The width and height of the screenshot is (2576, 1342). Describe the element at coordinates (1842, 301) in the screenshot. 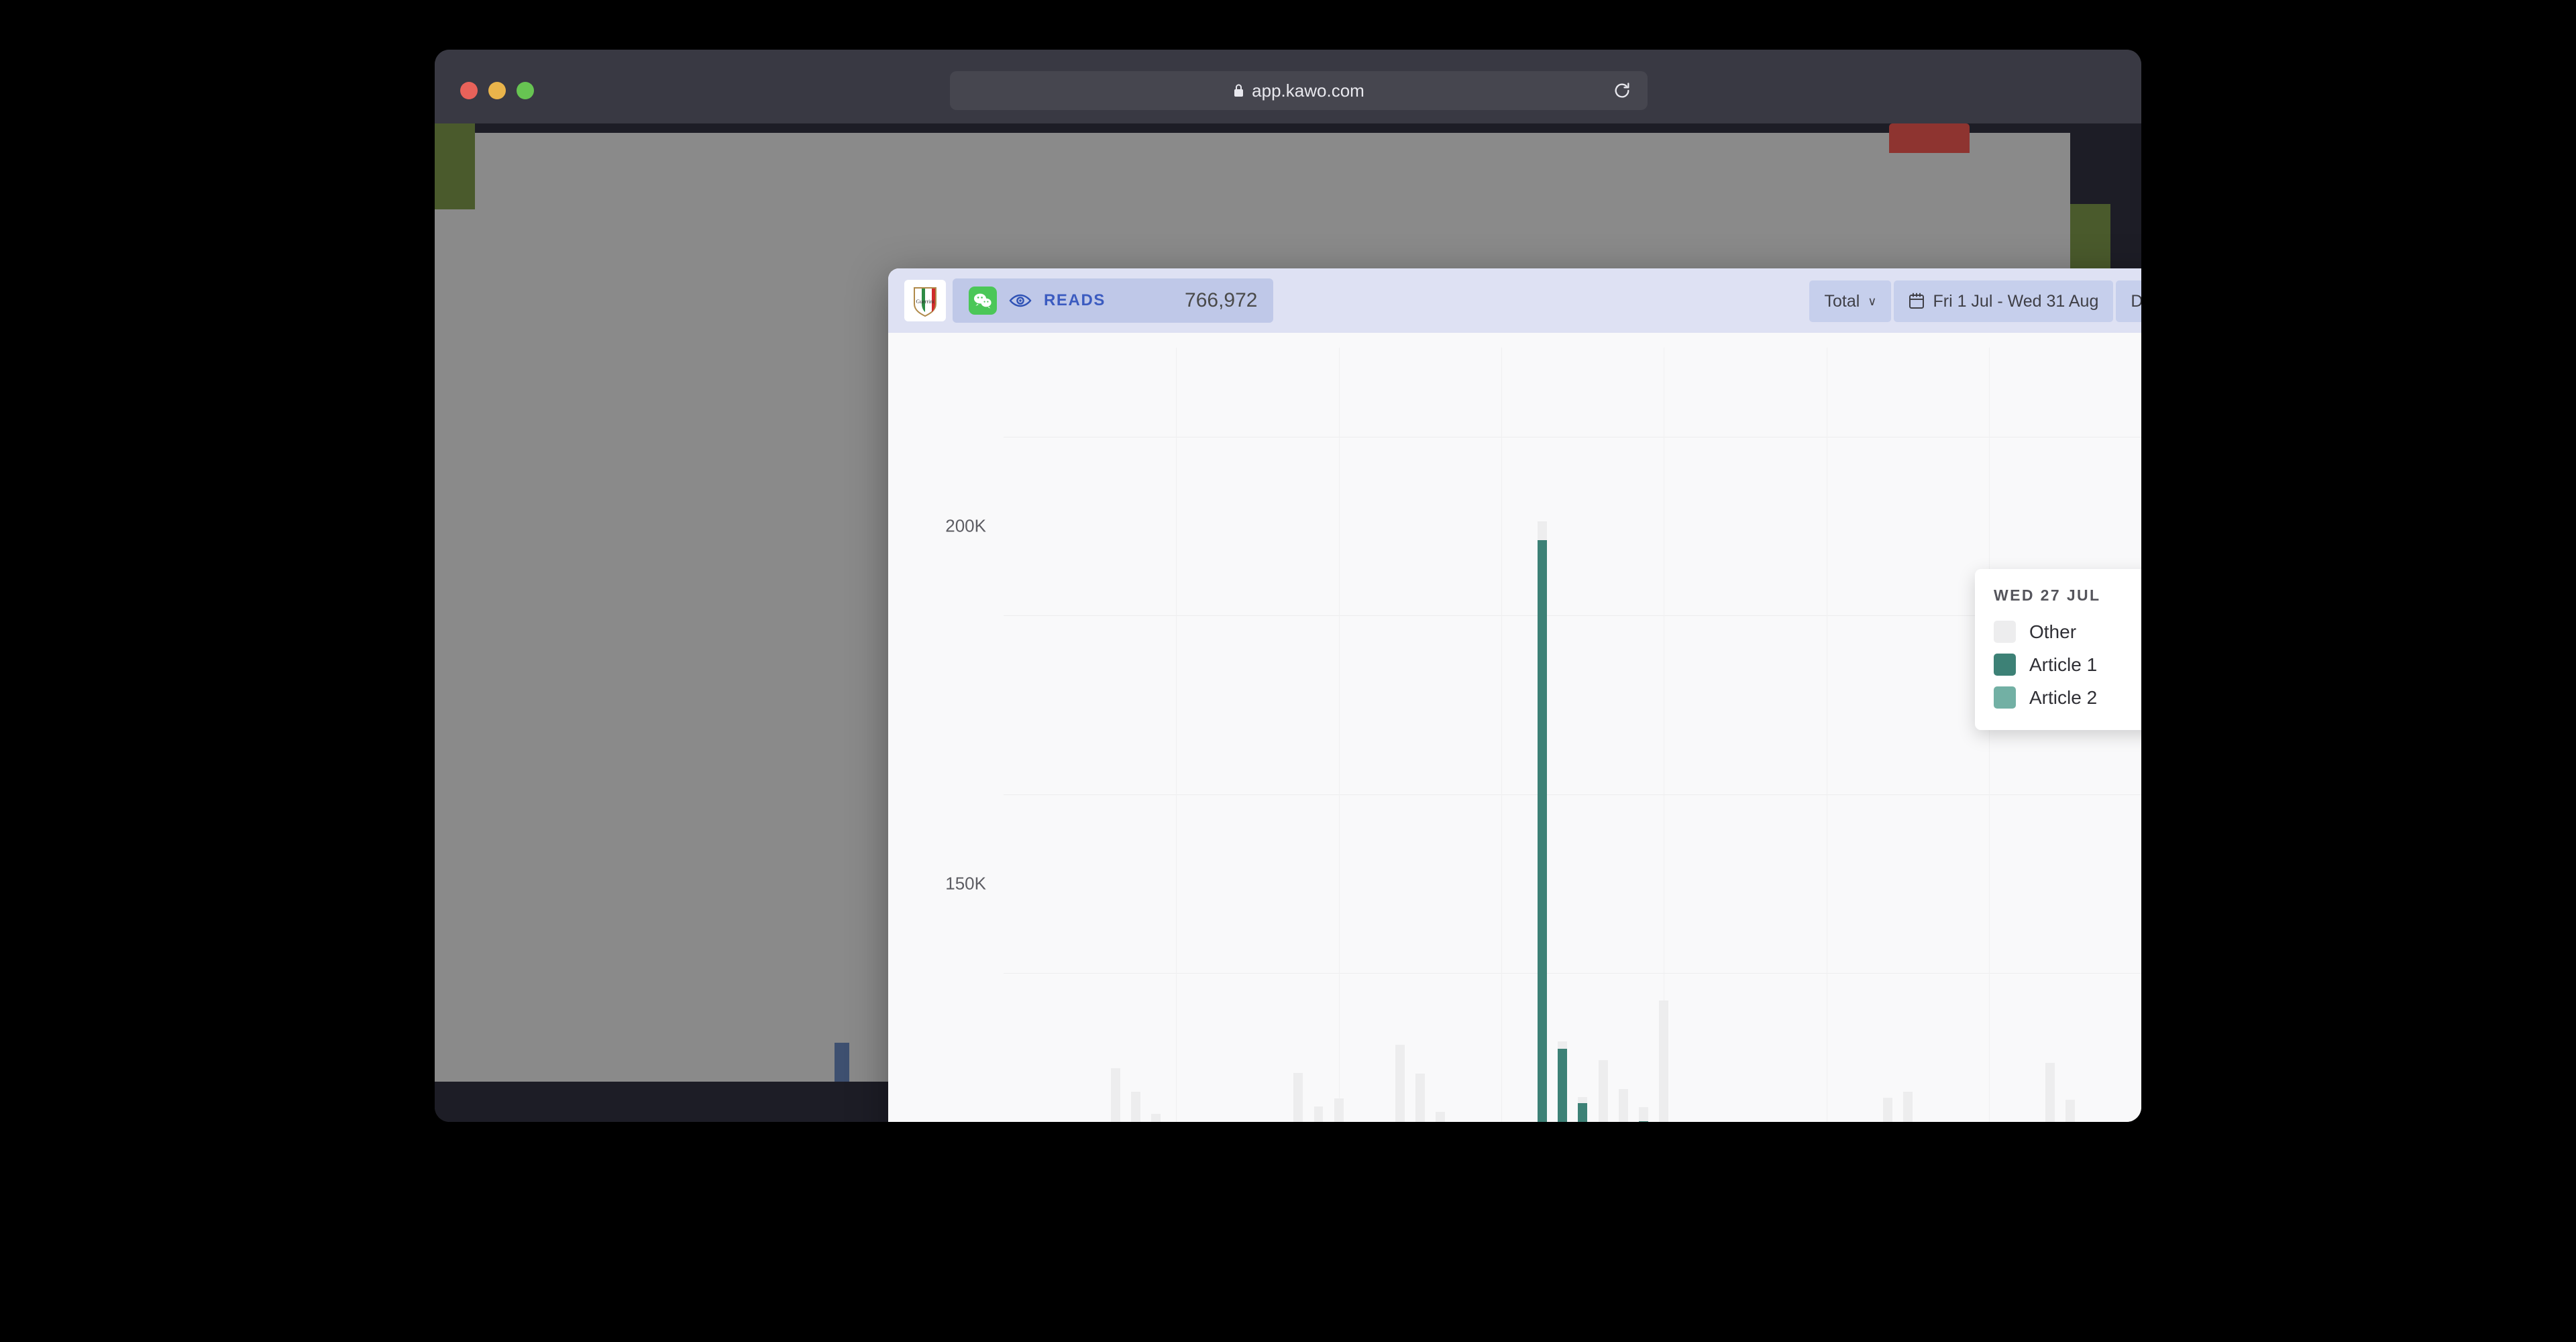

I see `total-dropdown-label: Total` at that location.